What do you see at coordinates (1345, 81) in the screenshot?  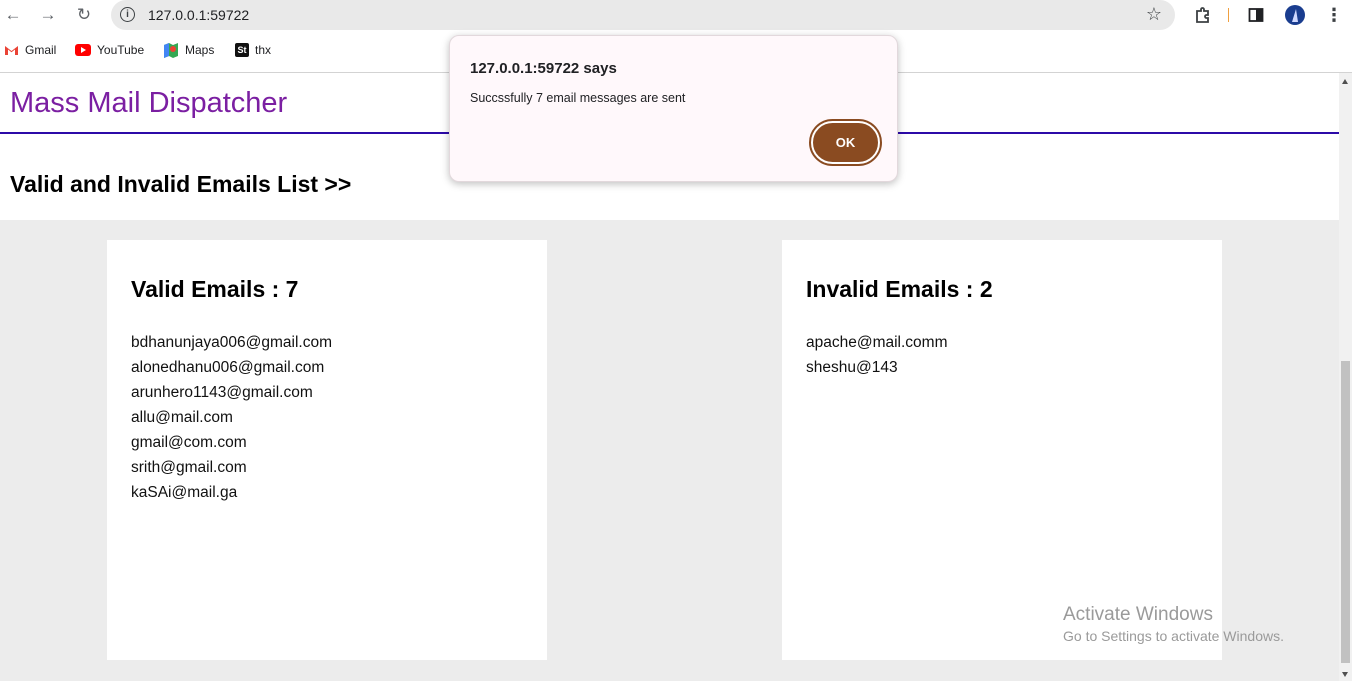 I see `scroll-up-icon` at bounding box center [1345, 81].